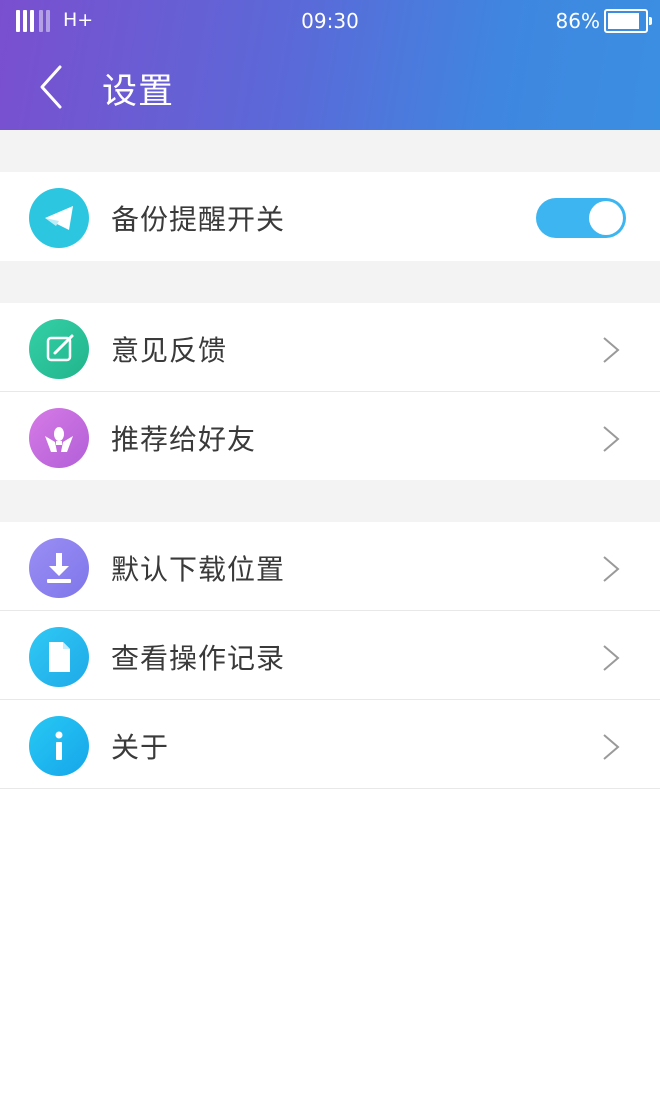 The image size is (660, 1100). Describe the element at coordinates (140, 747) in the screenshot. I see `list-item-label: 关于` at that location.